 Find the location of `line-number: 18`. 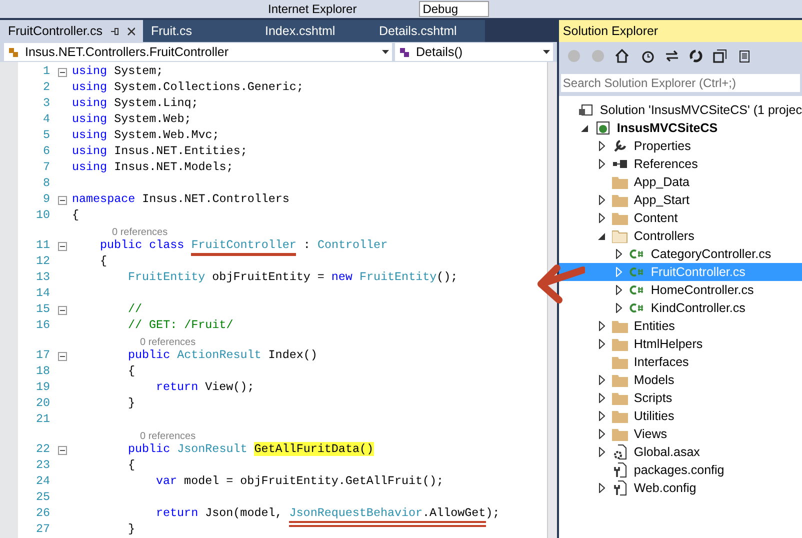

line-number: 18 is located at coordinates (42, 371).